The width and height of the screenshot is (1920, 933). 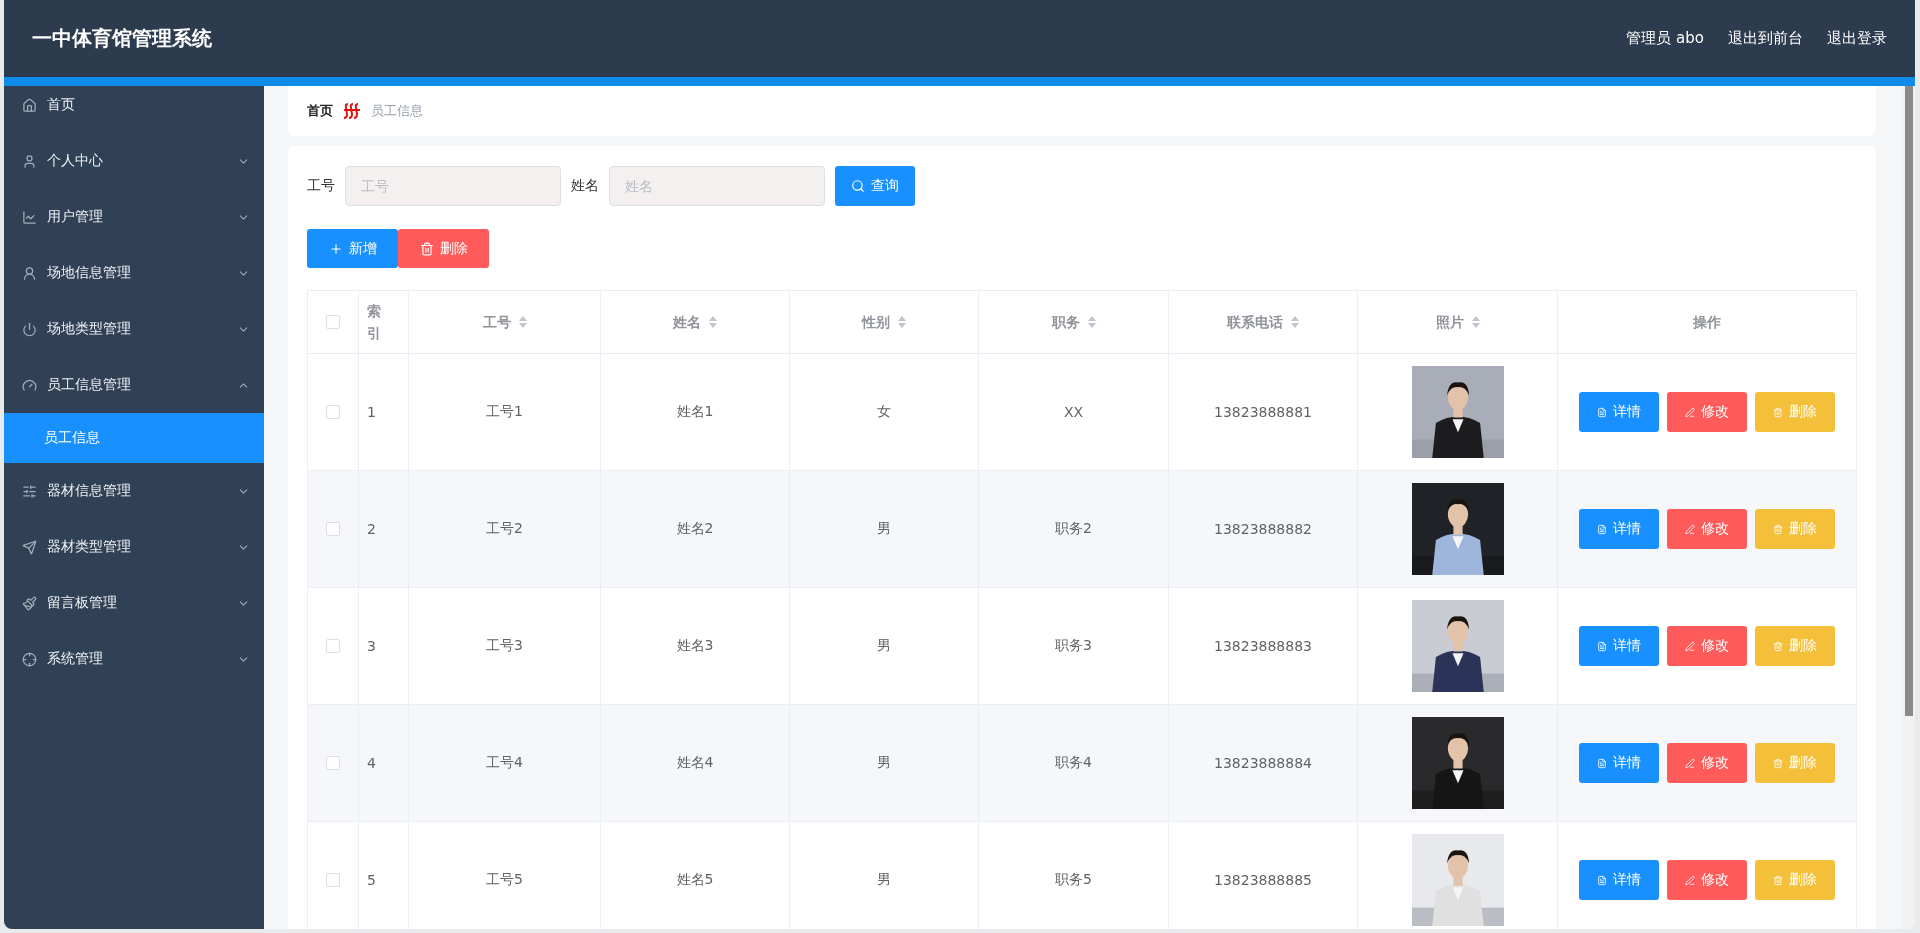 What do you see at coordinates (122, 38) in the screenshot?
I see `app-title: 一中体育馆管理系统` at bounding box center [122, 38].